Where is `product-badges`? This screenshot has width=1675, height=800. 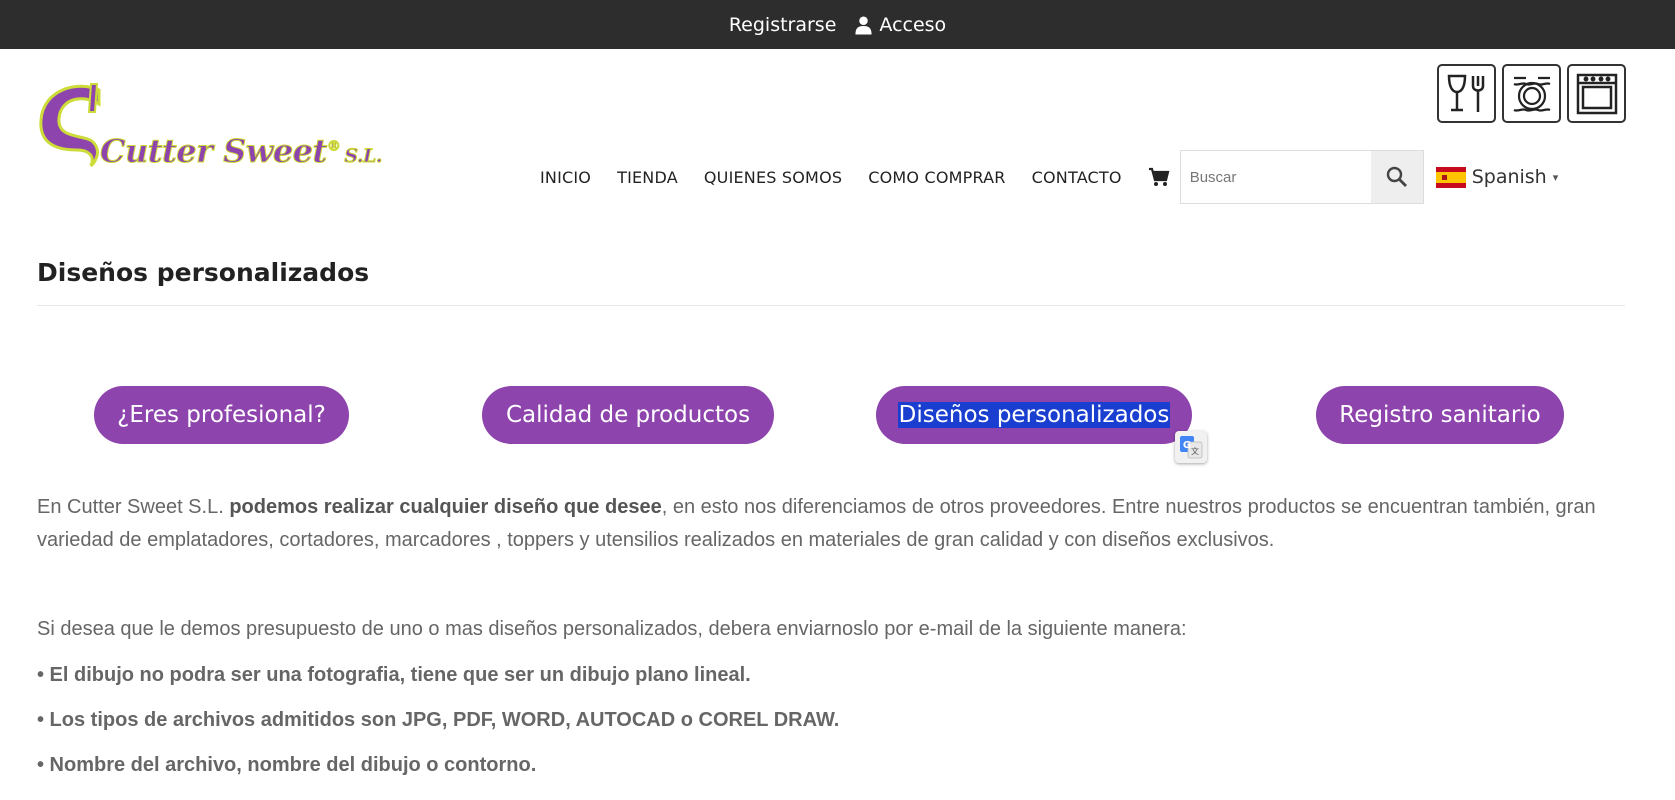
product-badges is located at coordinates (1531, 93).